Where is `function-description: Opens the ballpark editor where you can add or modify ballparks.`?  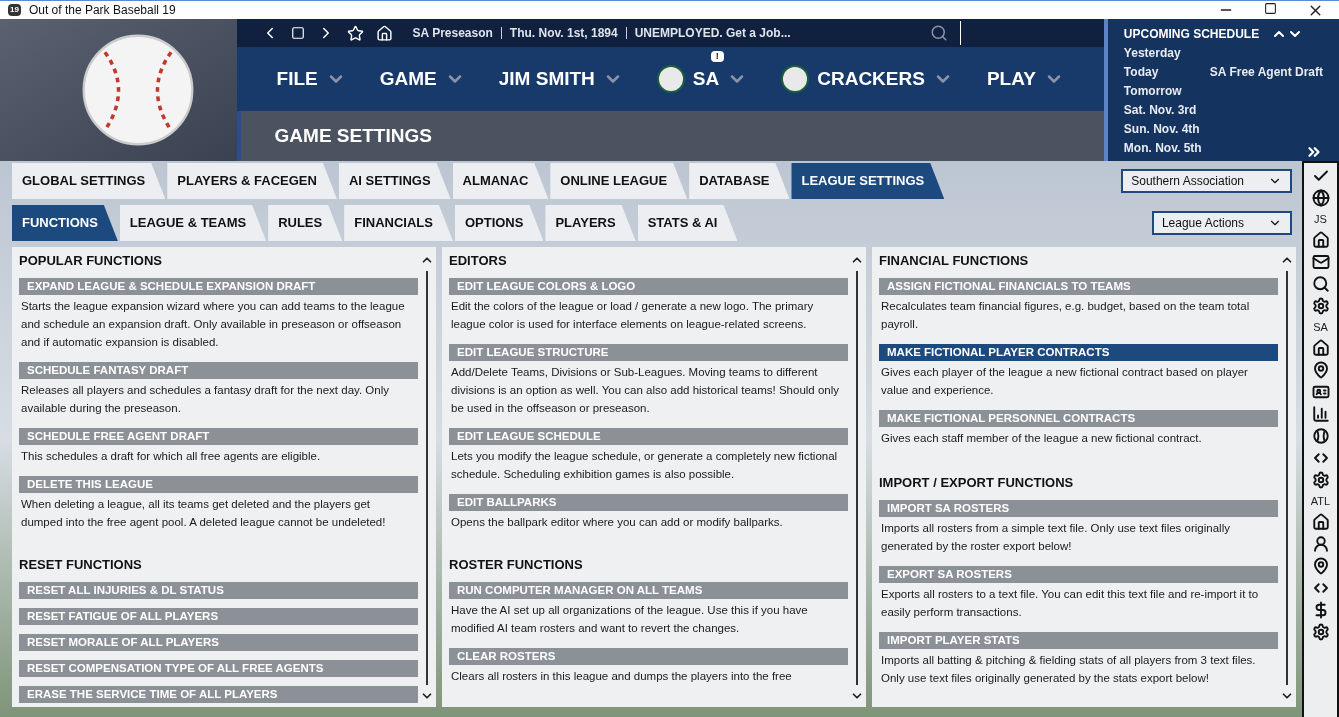 function-description: Opens the ballpark editor where you can add or modify ballparks. is located at coordinates (617, 522).